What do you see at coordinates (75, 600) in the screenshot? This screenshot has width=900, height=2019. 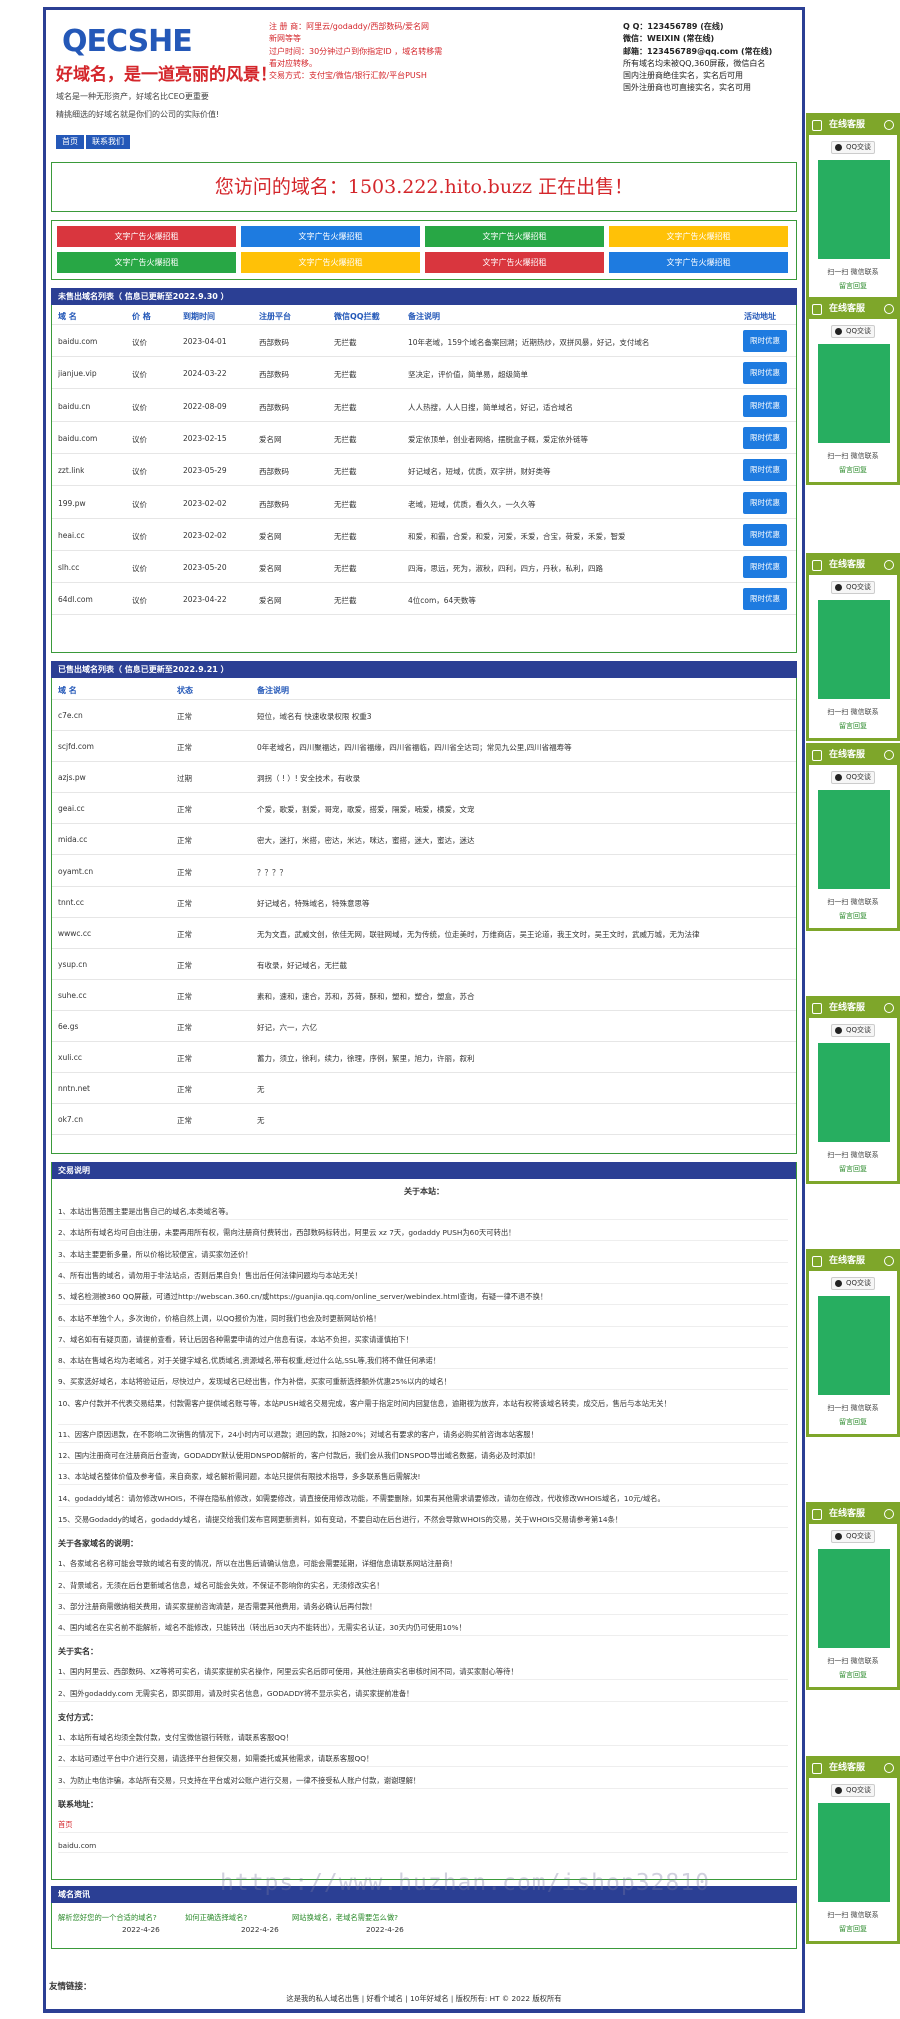 I see `domain-cell: 64dl.com` at bounding box center [75, 600].